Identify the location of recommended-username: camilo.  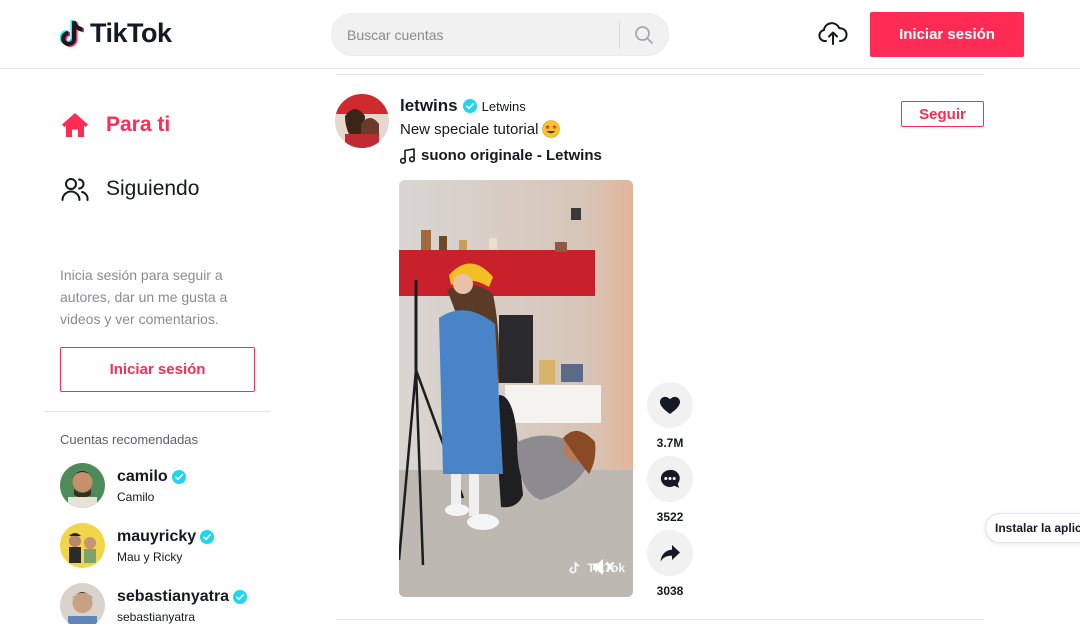
(142, 476).